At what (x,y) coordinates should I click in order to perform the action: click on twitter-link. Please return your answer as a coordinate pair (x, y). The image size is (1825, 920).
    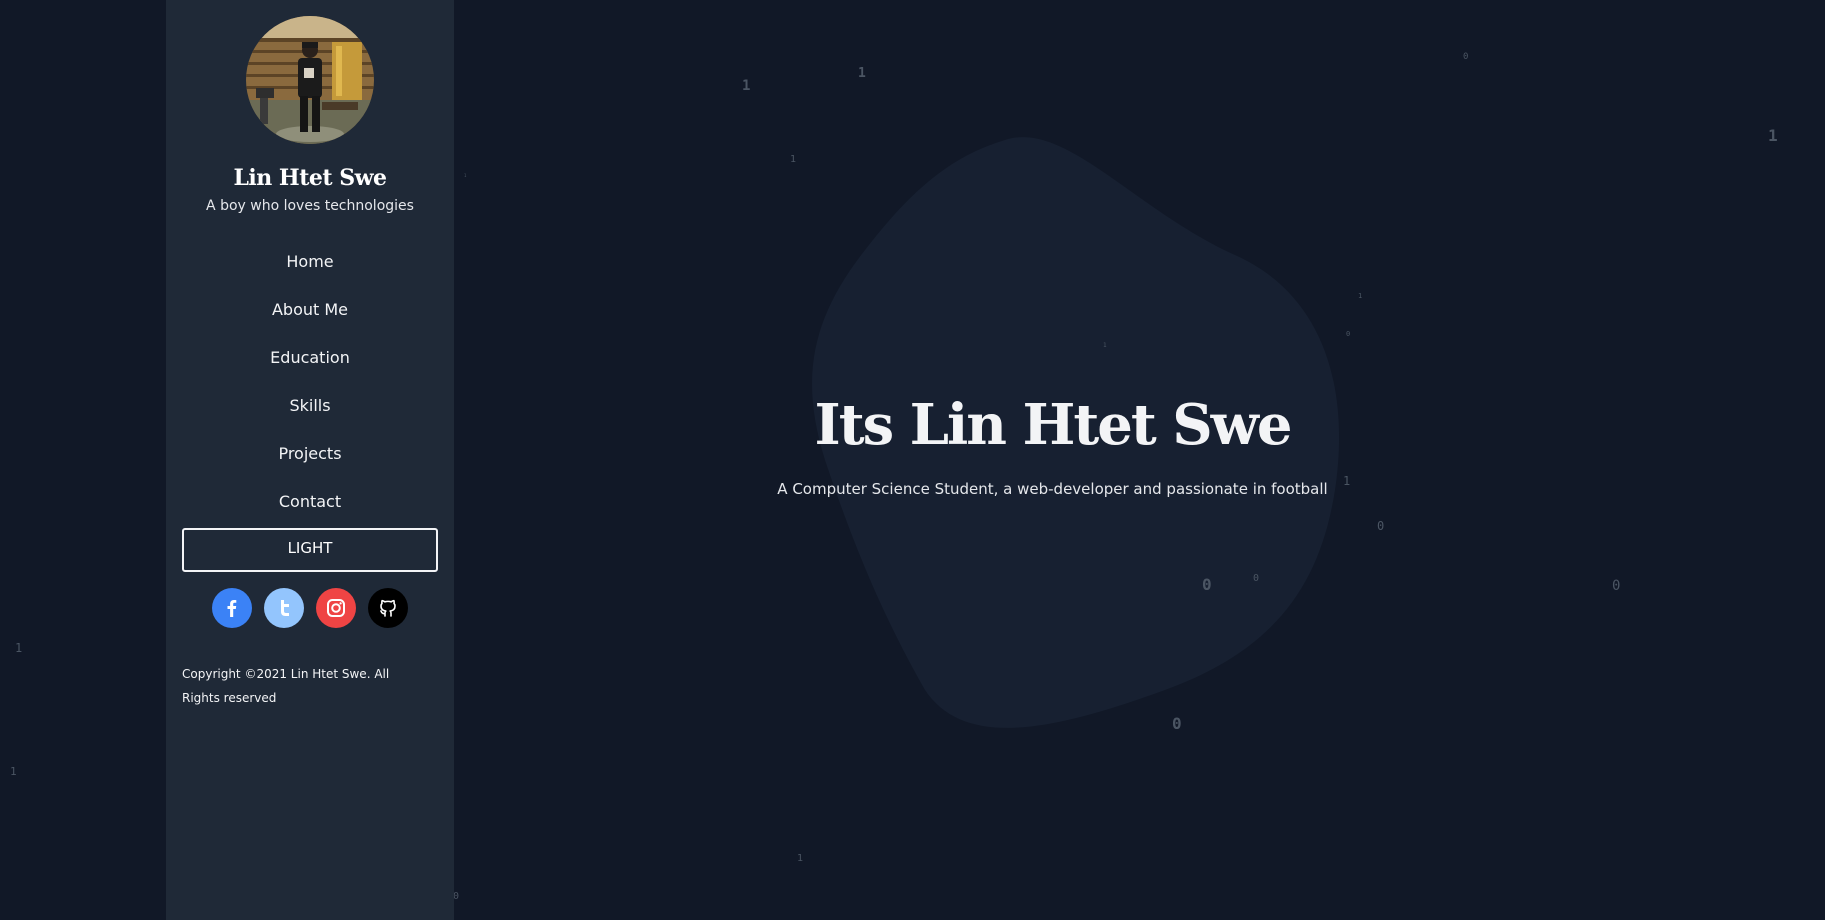
    Looking at the image, I should click on (284, 608).